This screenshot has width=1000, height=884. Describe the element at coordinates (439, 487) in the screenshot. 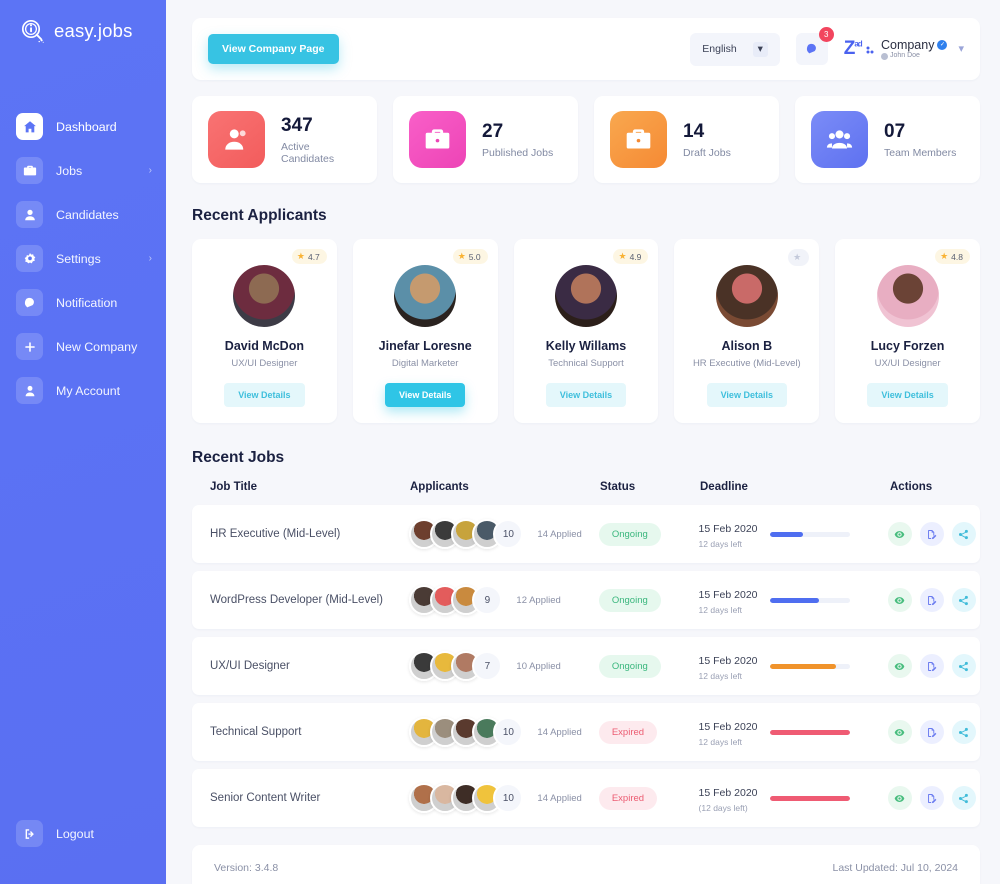

I see `column-header-applicants: Applicants` at that location.